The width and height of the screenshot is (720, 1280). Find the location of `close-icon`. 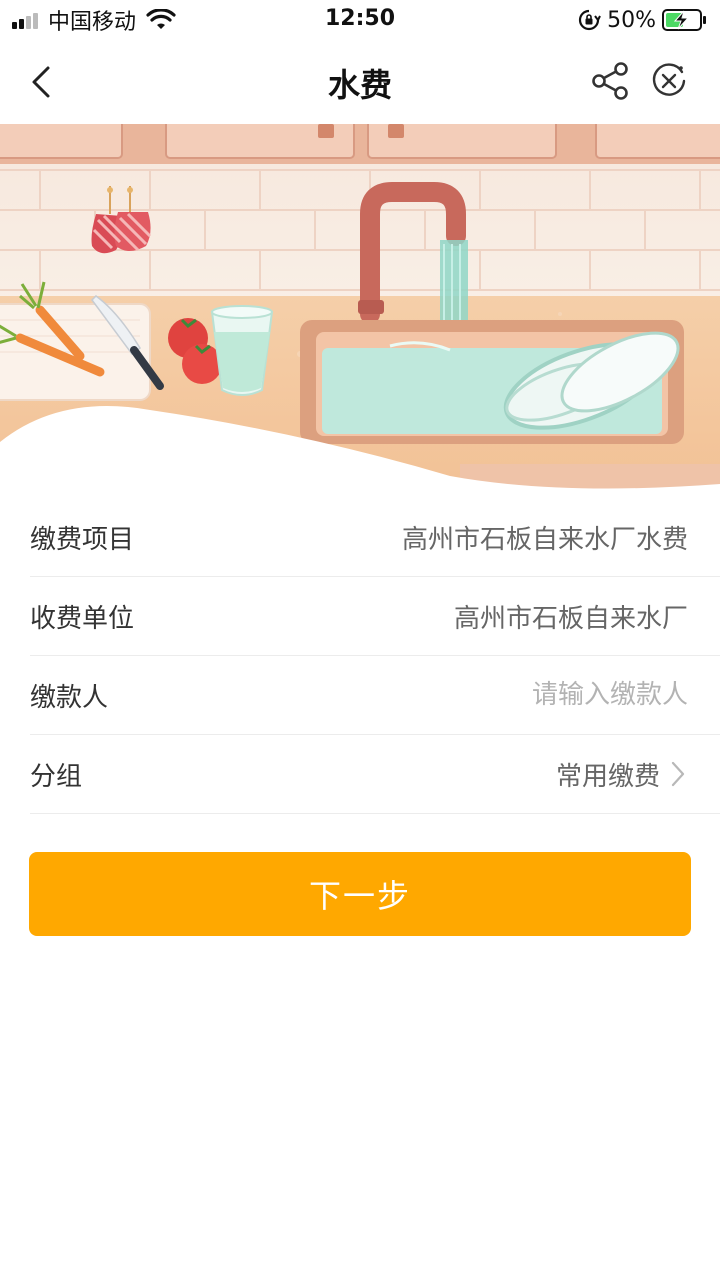

close-icon is located at coordinates (669, 81).